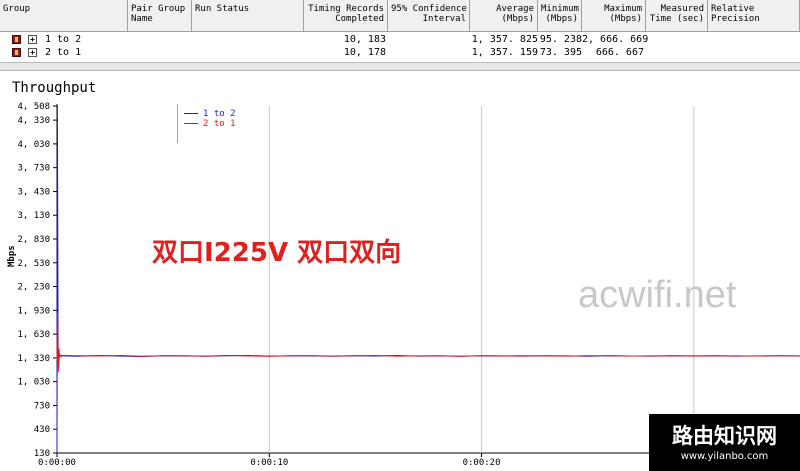 This screenshot has width=800, height=471. Describe the element at coordinates (42, 406) in the screenshot. I see `y-tick-label: 730` at that location.